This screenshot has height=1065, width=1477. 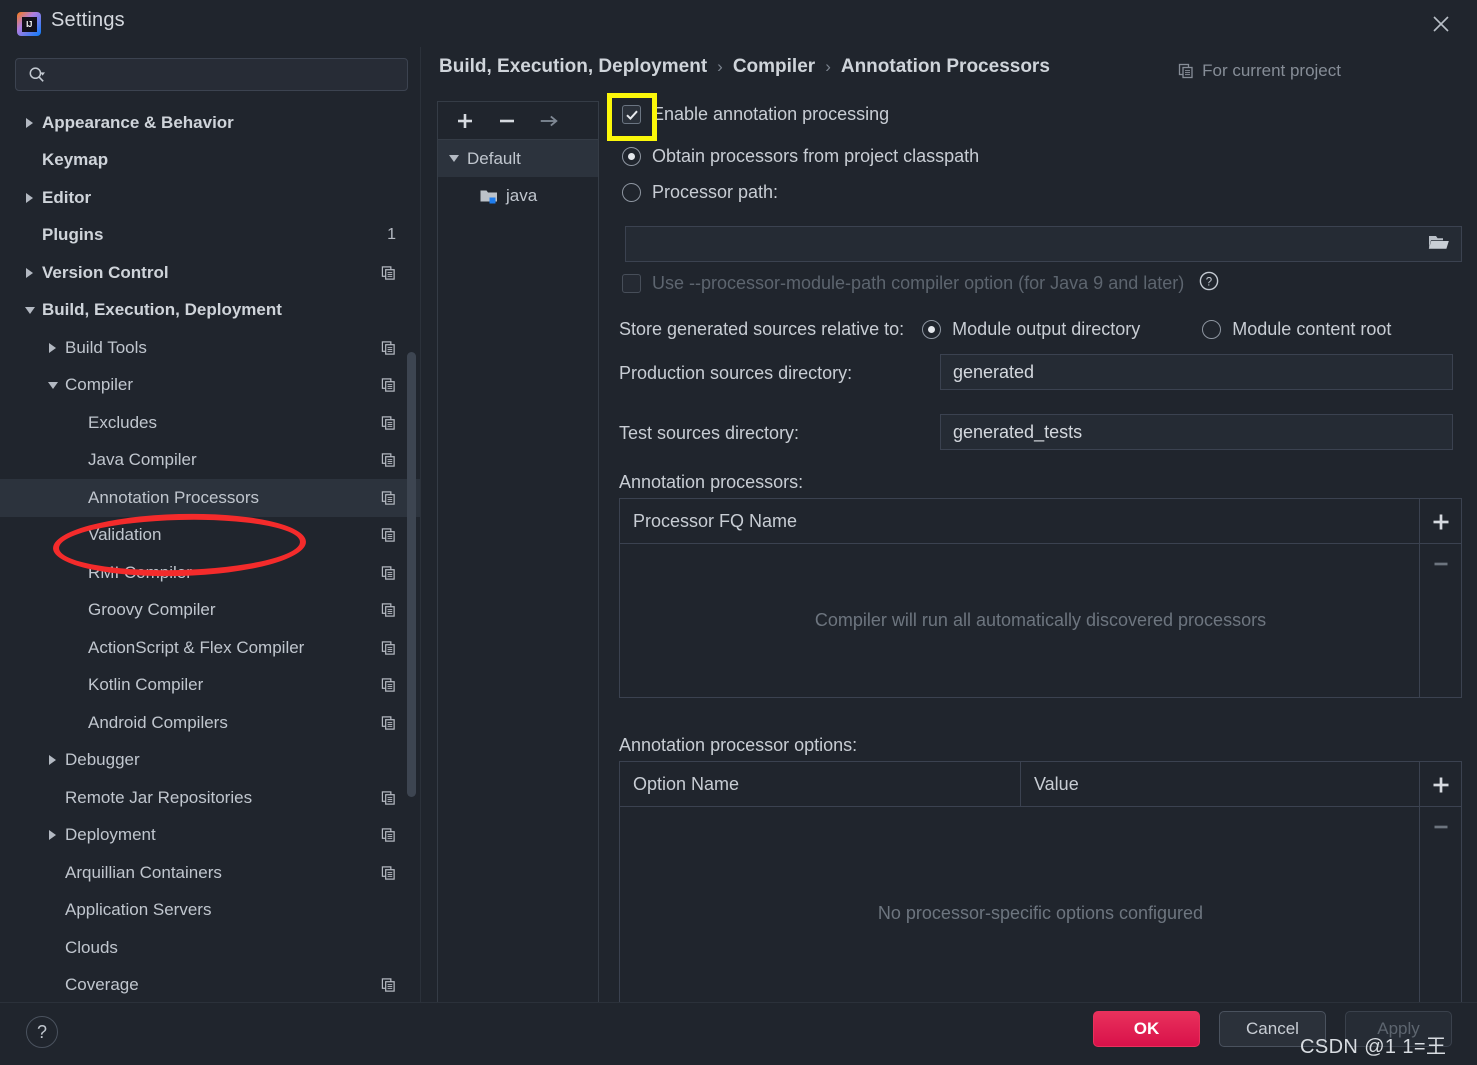 I want to click on test-sources-value: generated_tests, so click(x=1018, y=431).